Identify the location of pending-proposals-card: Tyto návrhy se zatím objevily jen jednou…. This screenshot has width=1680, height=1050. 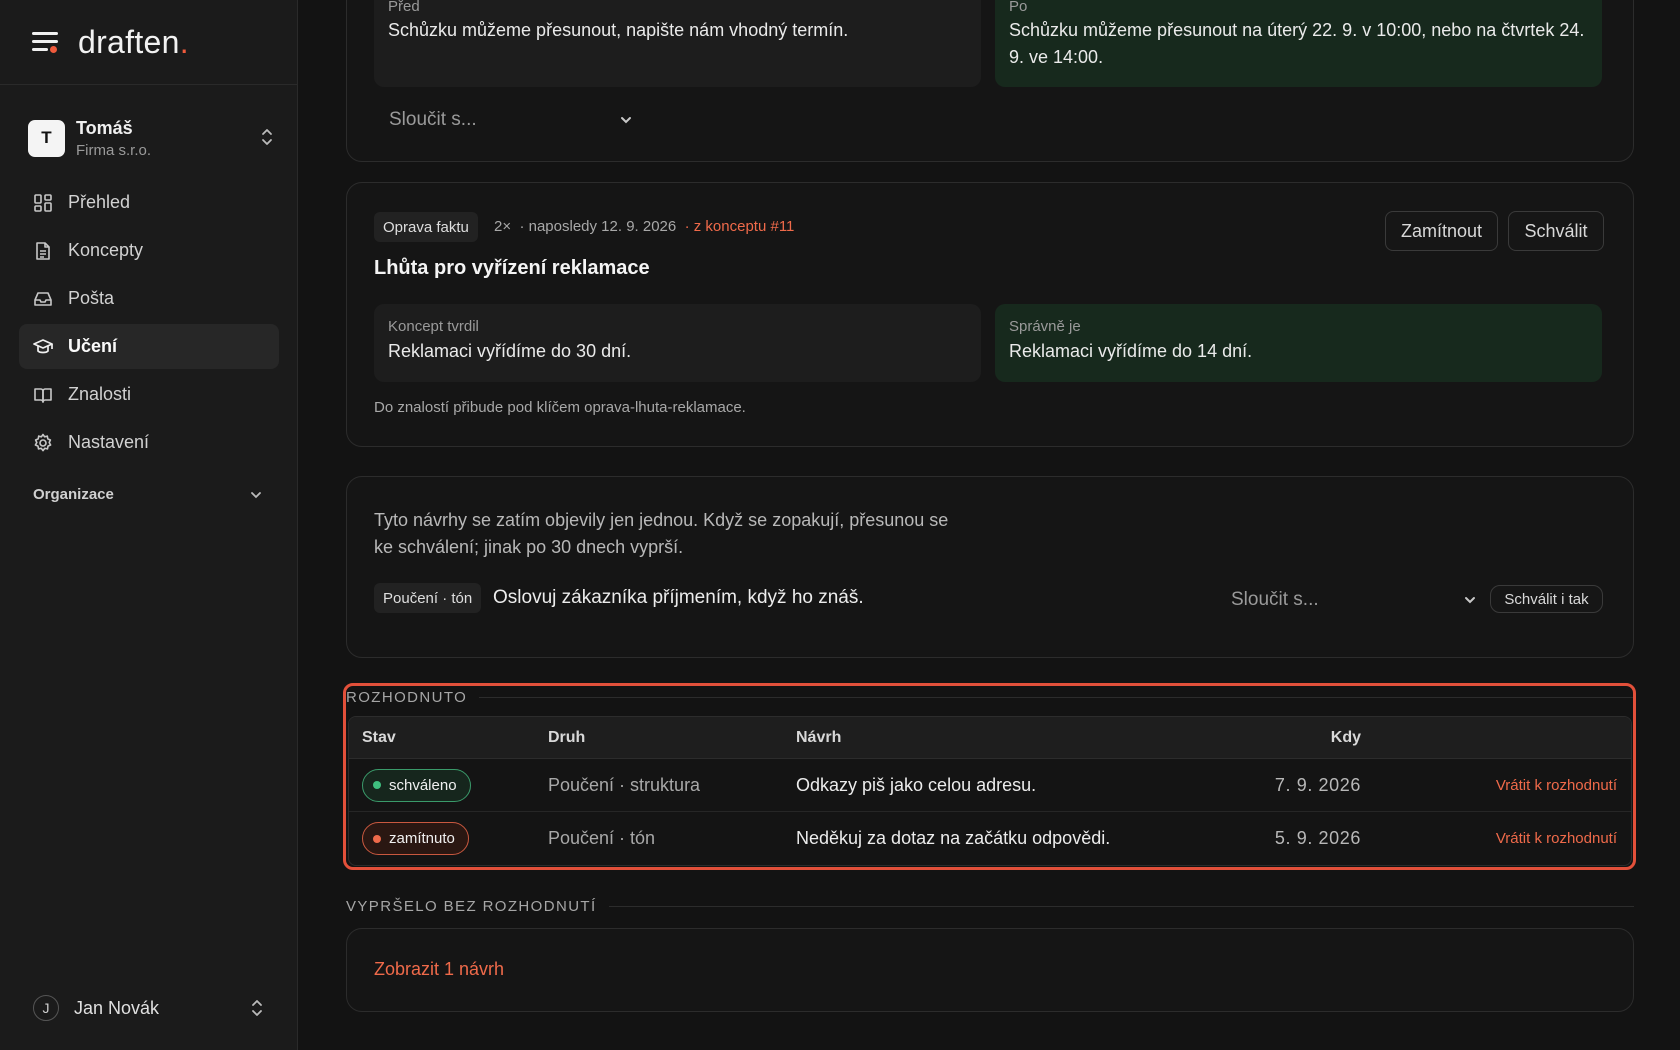
(990, 567).